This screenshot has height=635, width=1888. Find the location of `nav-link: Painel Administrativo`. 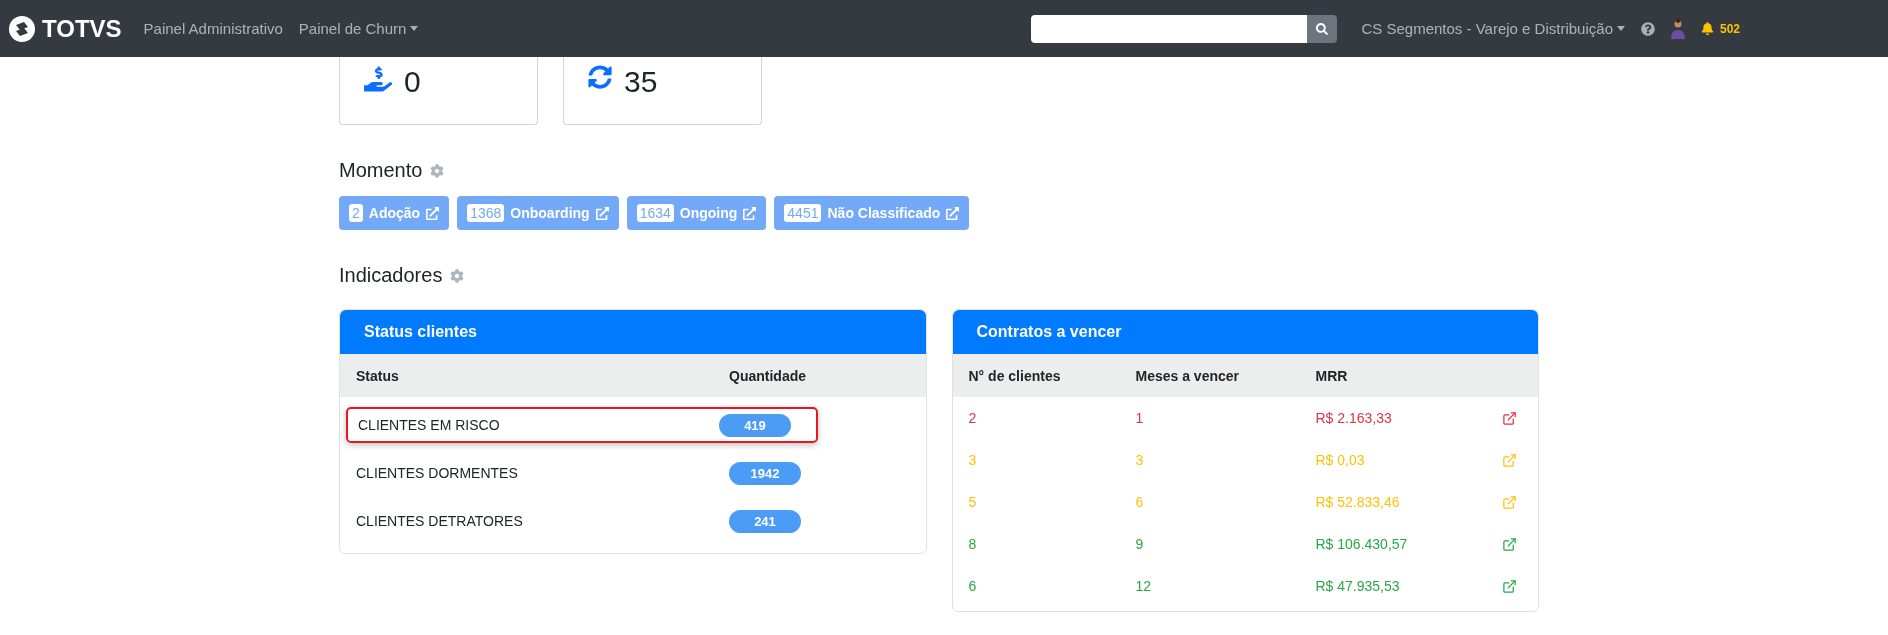

nav-link: Painel Administrativo is located at coordinates (213, 28).